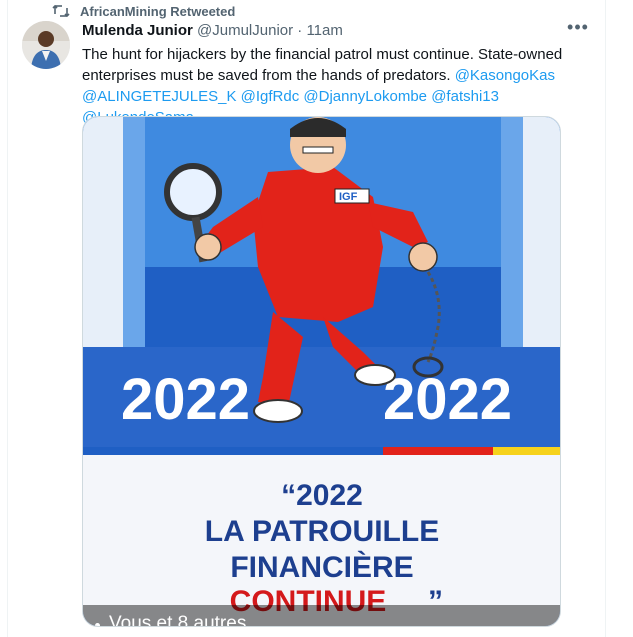  I want to click on caption-line-2: LA PATROUILLE, so click(322, 531).